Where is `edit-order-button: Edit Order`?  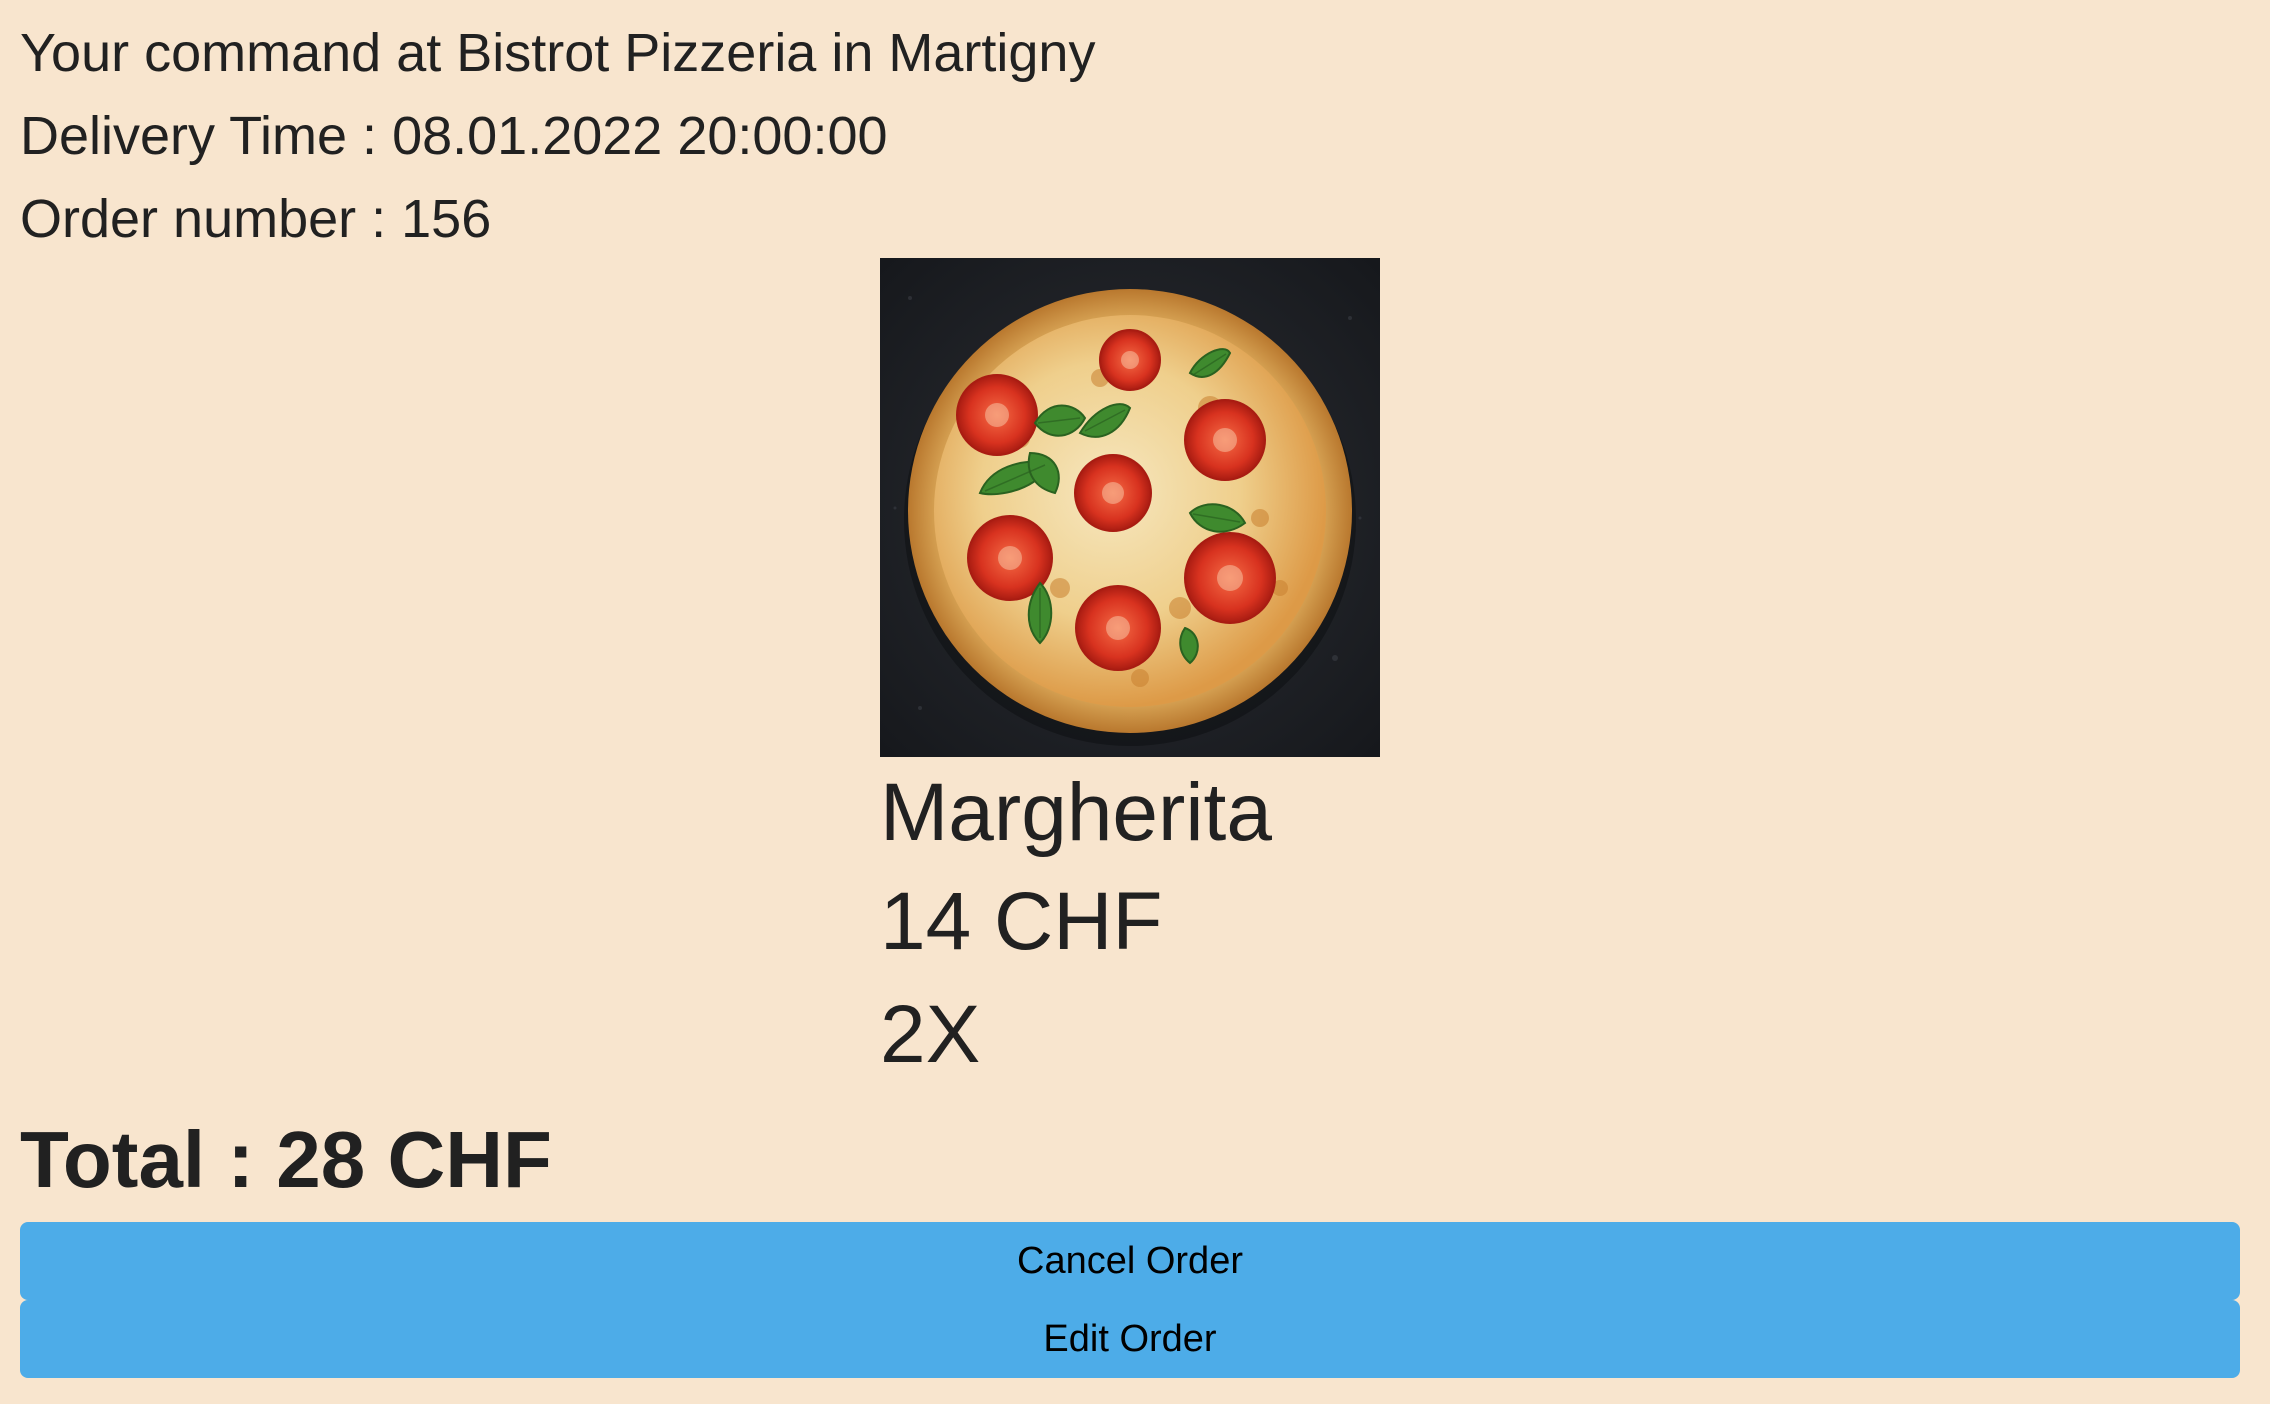
edit-order-button: Edit Order is located at coordinates (1130, 1339).